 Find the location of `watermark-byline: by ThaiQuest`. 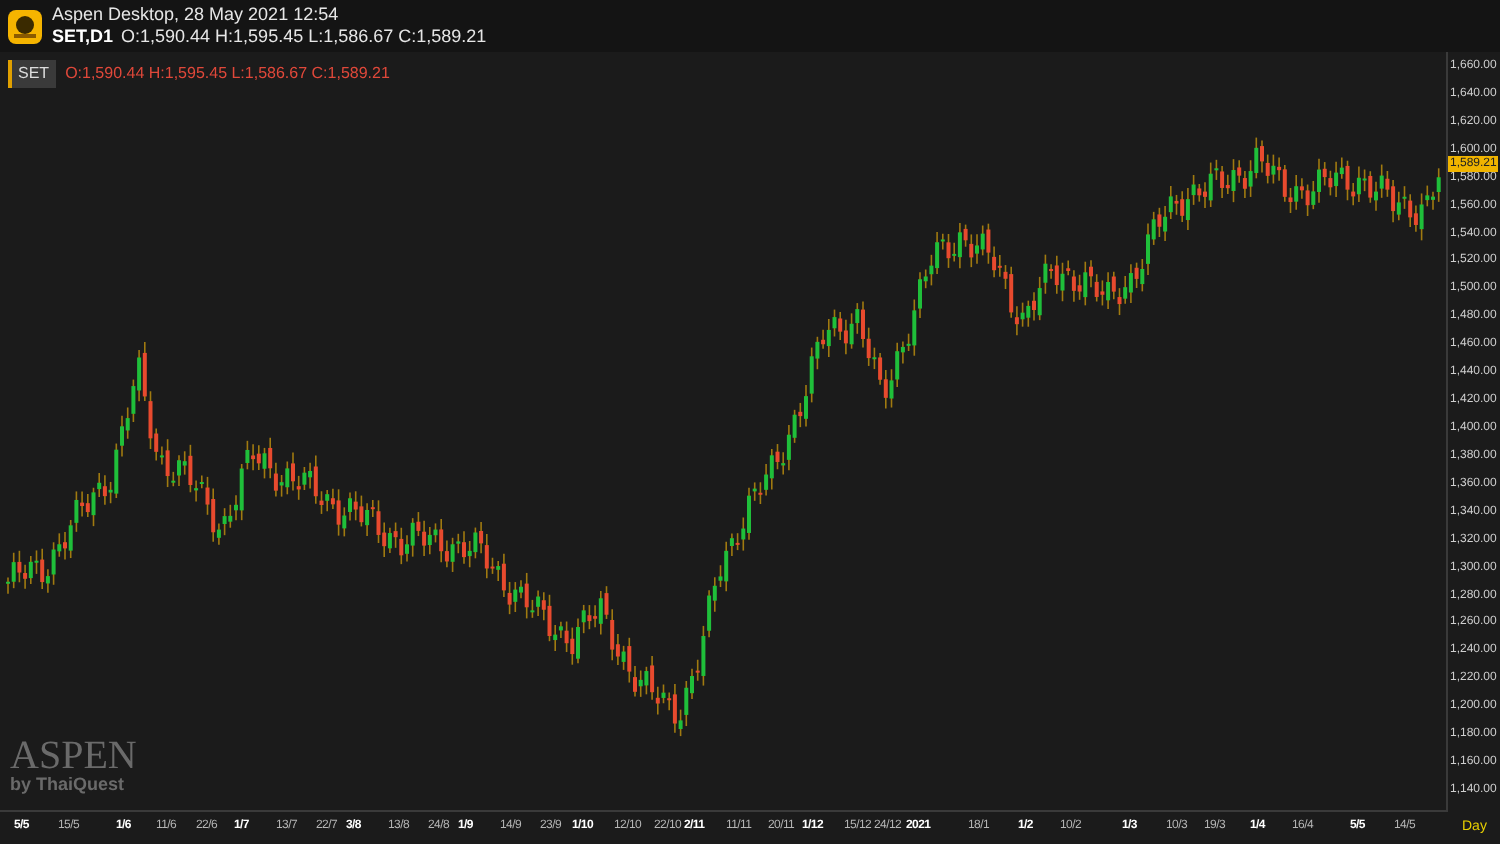

watermark-byline: by ThaiQuest is located at coordinates (68, 785).